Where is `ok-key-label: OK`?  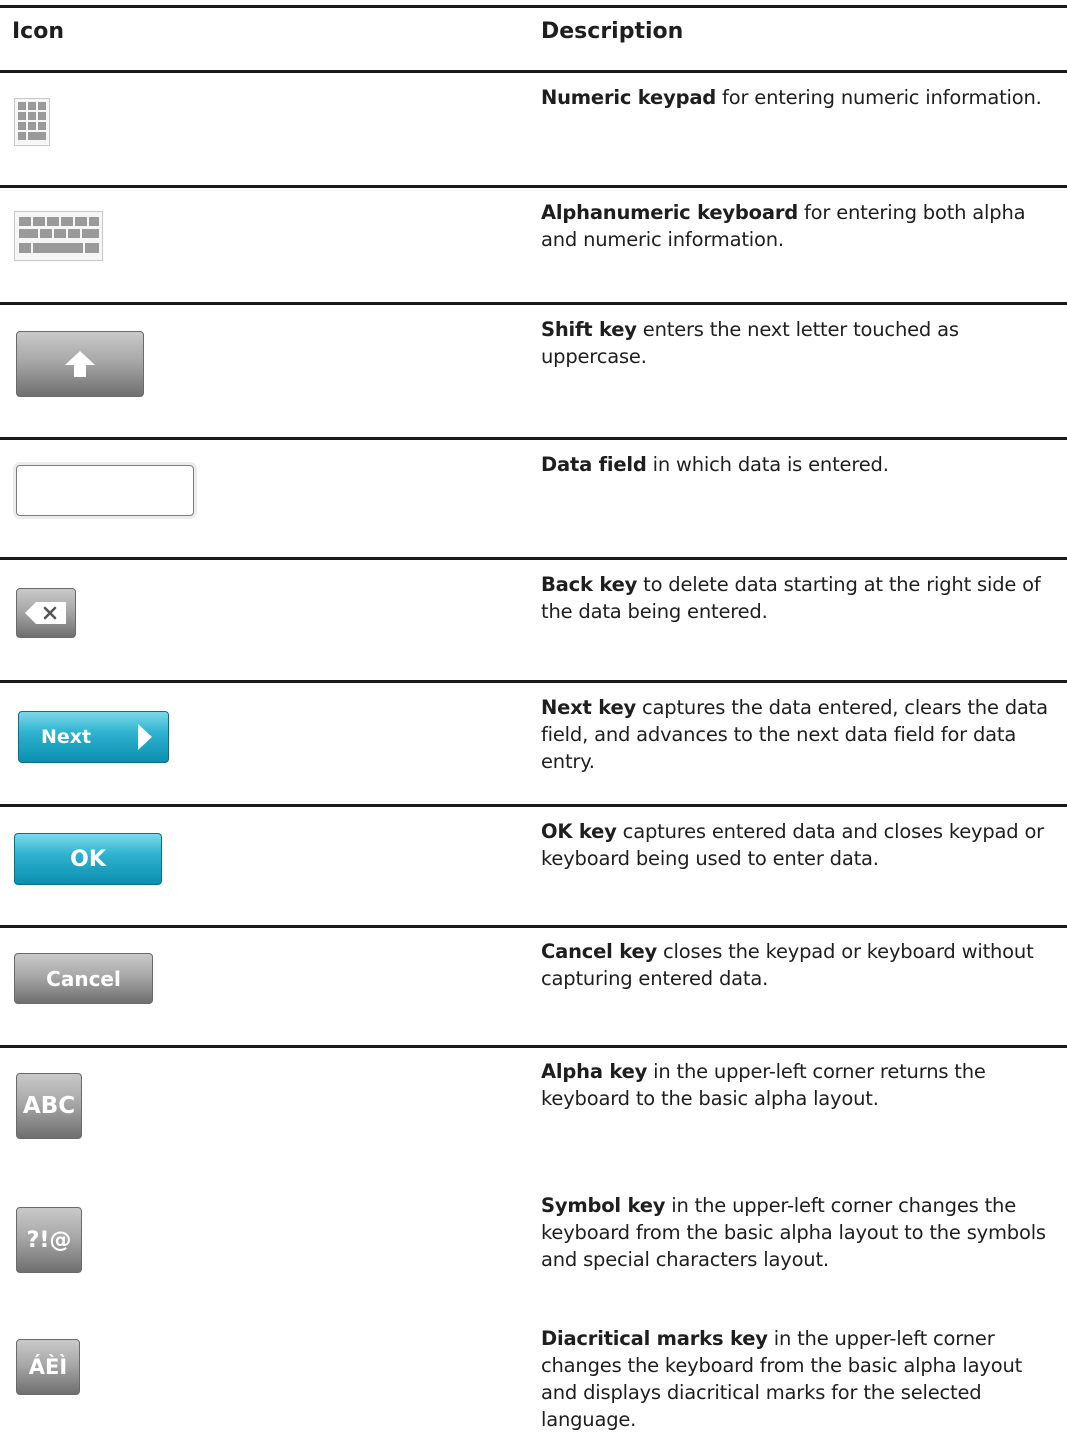
ok-key-label: OK is located at coordinates (88, 859).